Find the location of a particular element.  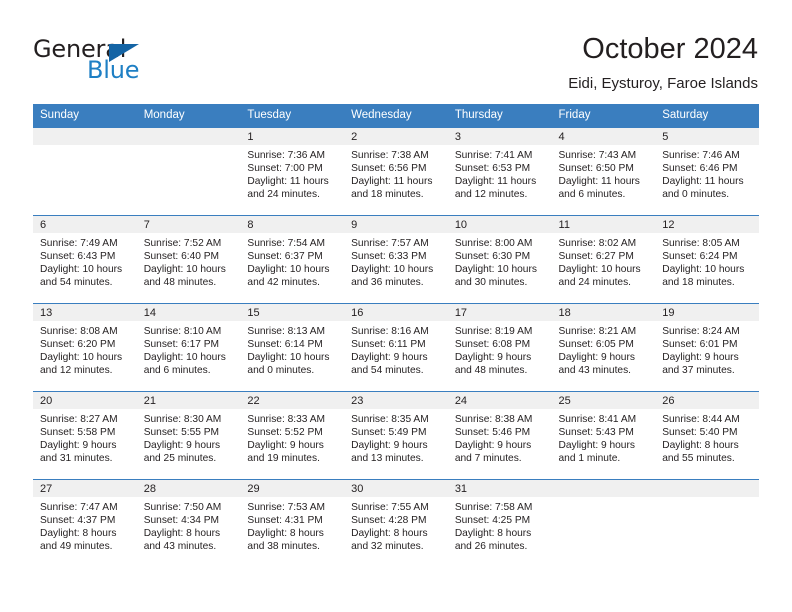

day-detail-sunset: Sunset: 5:49 PM is located at coordinates (389, 433).